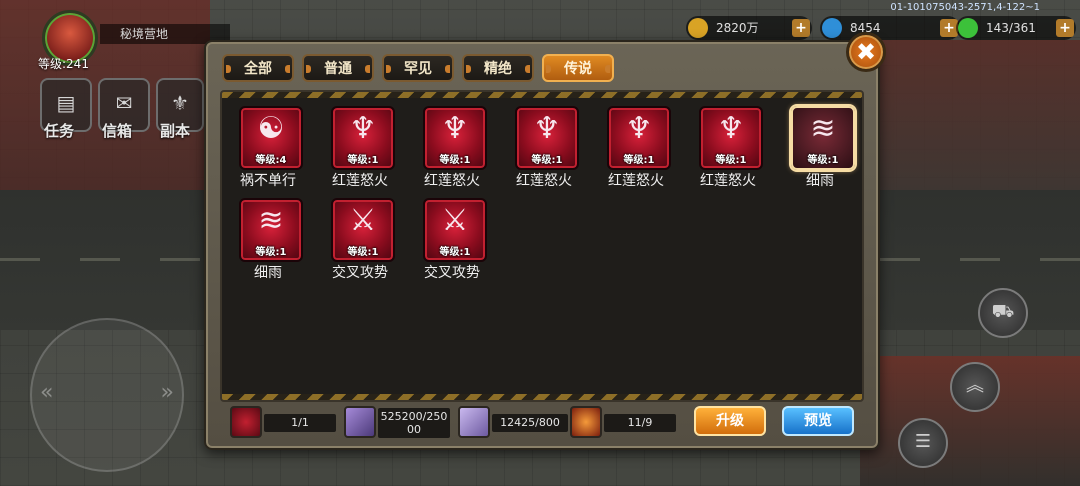 This screenshot has width=1080, height=486. I want to click on mount-button: ⛟, so click(1003, 313).